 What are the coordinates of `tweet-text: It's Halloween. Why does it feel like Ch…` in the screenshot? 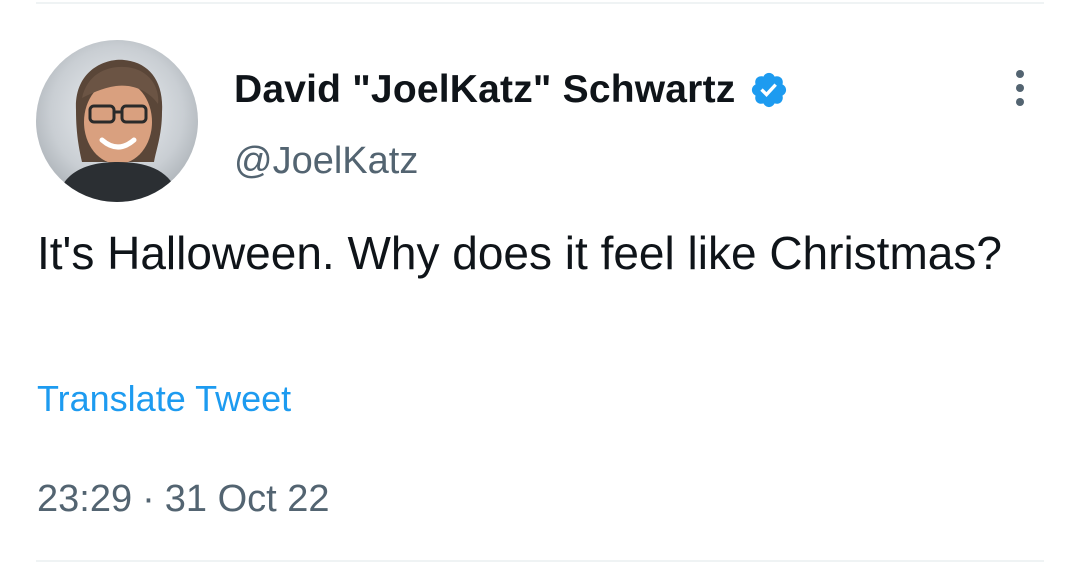 It's located at (519, 253).